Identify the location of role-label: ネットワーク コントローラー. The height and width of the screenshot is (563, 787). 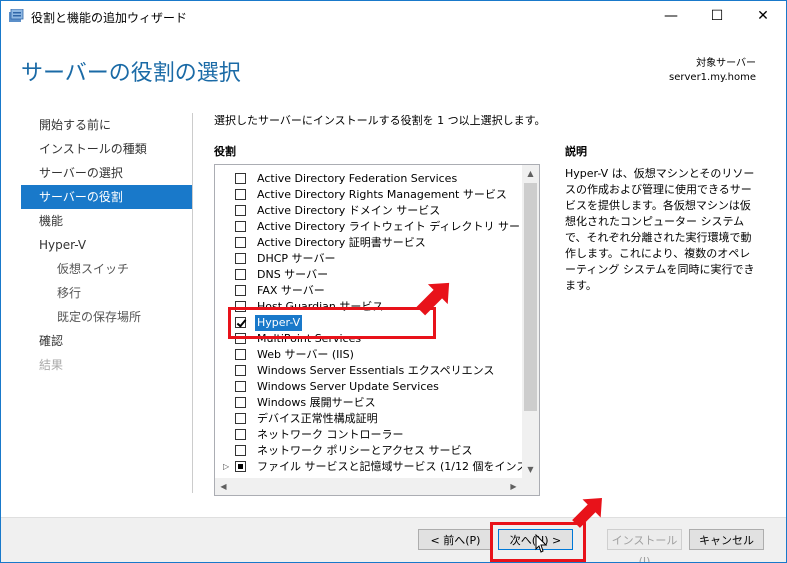
(330, 434).